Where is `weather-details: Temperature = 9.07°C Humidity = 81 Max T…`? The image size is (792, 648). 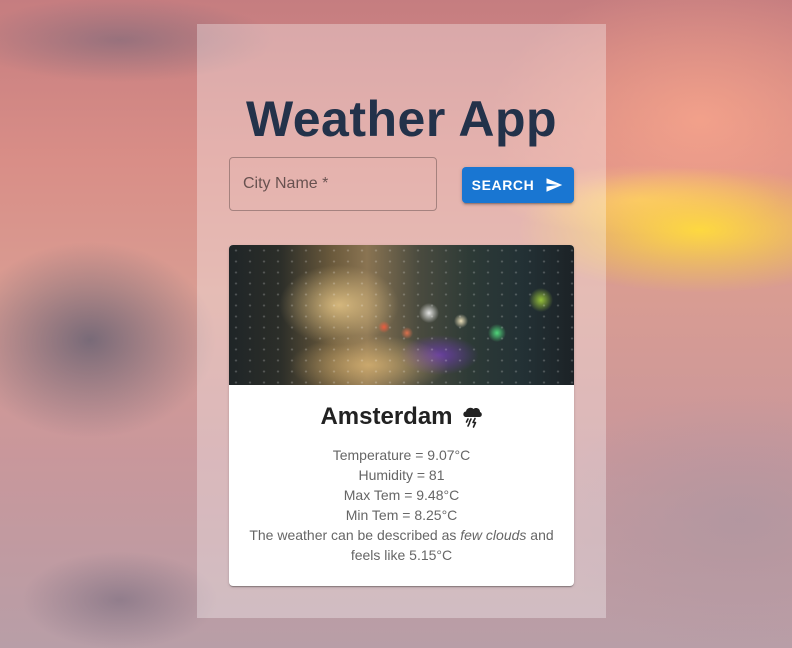 weather-details: Temperature = 9.07°C Humidity = 81 Max T… is located at coordinates (401, 505).